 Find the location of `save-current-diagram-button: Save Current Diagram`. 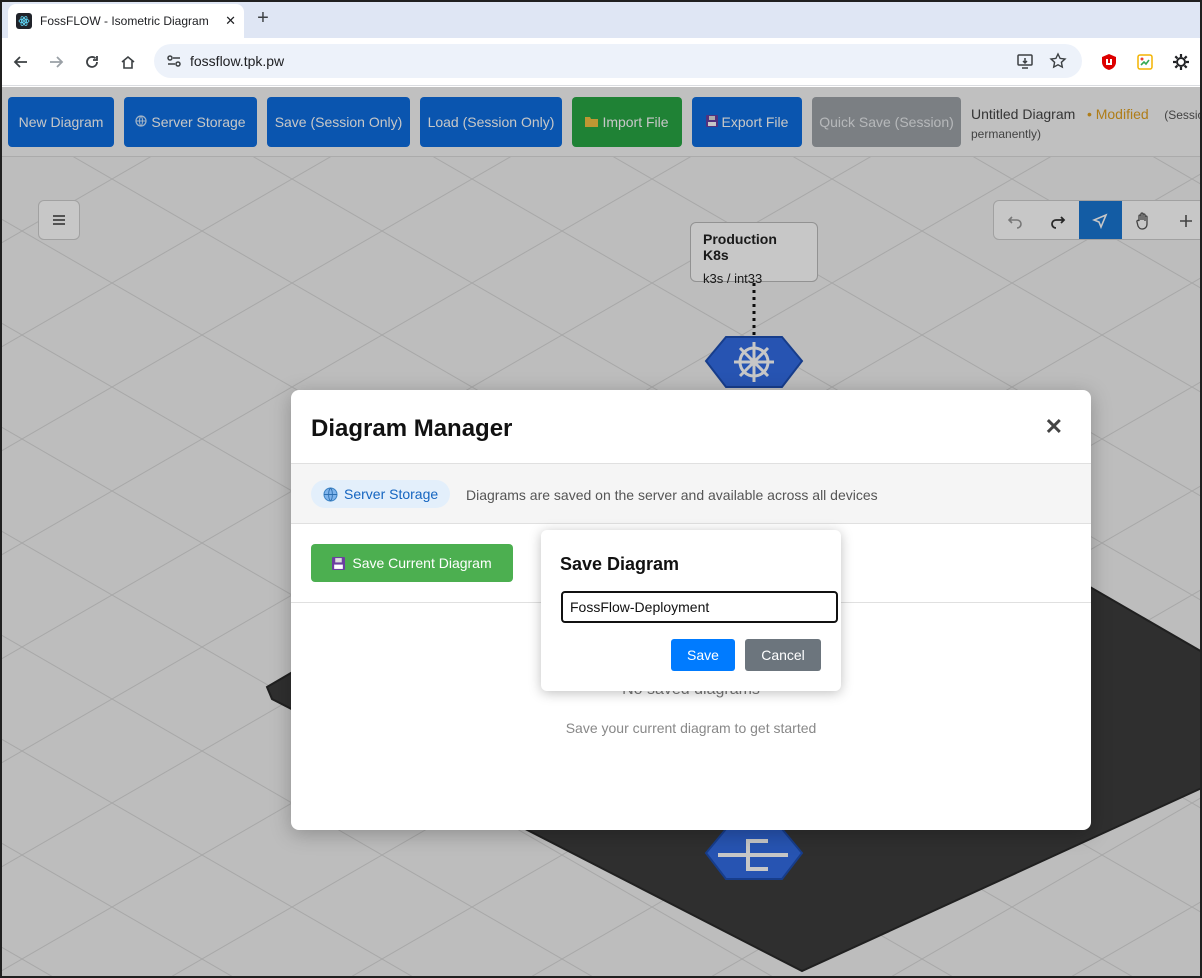

save-current-diagram-button: Save Current Diagram is located at coordinates (412, 563).